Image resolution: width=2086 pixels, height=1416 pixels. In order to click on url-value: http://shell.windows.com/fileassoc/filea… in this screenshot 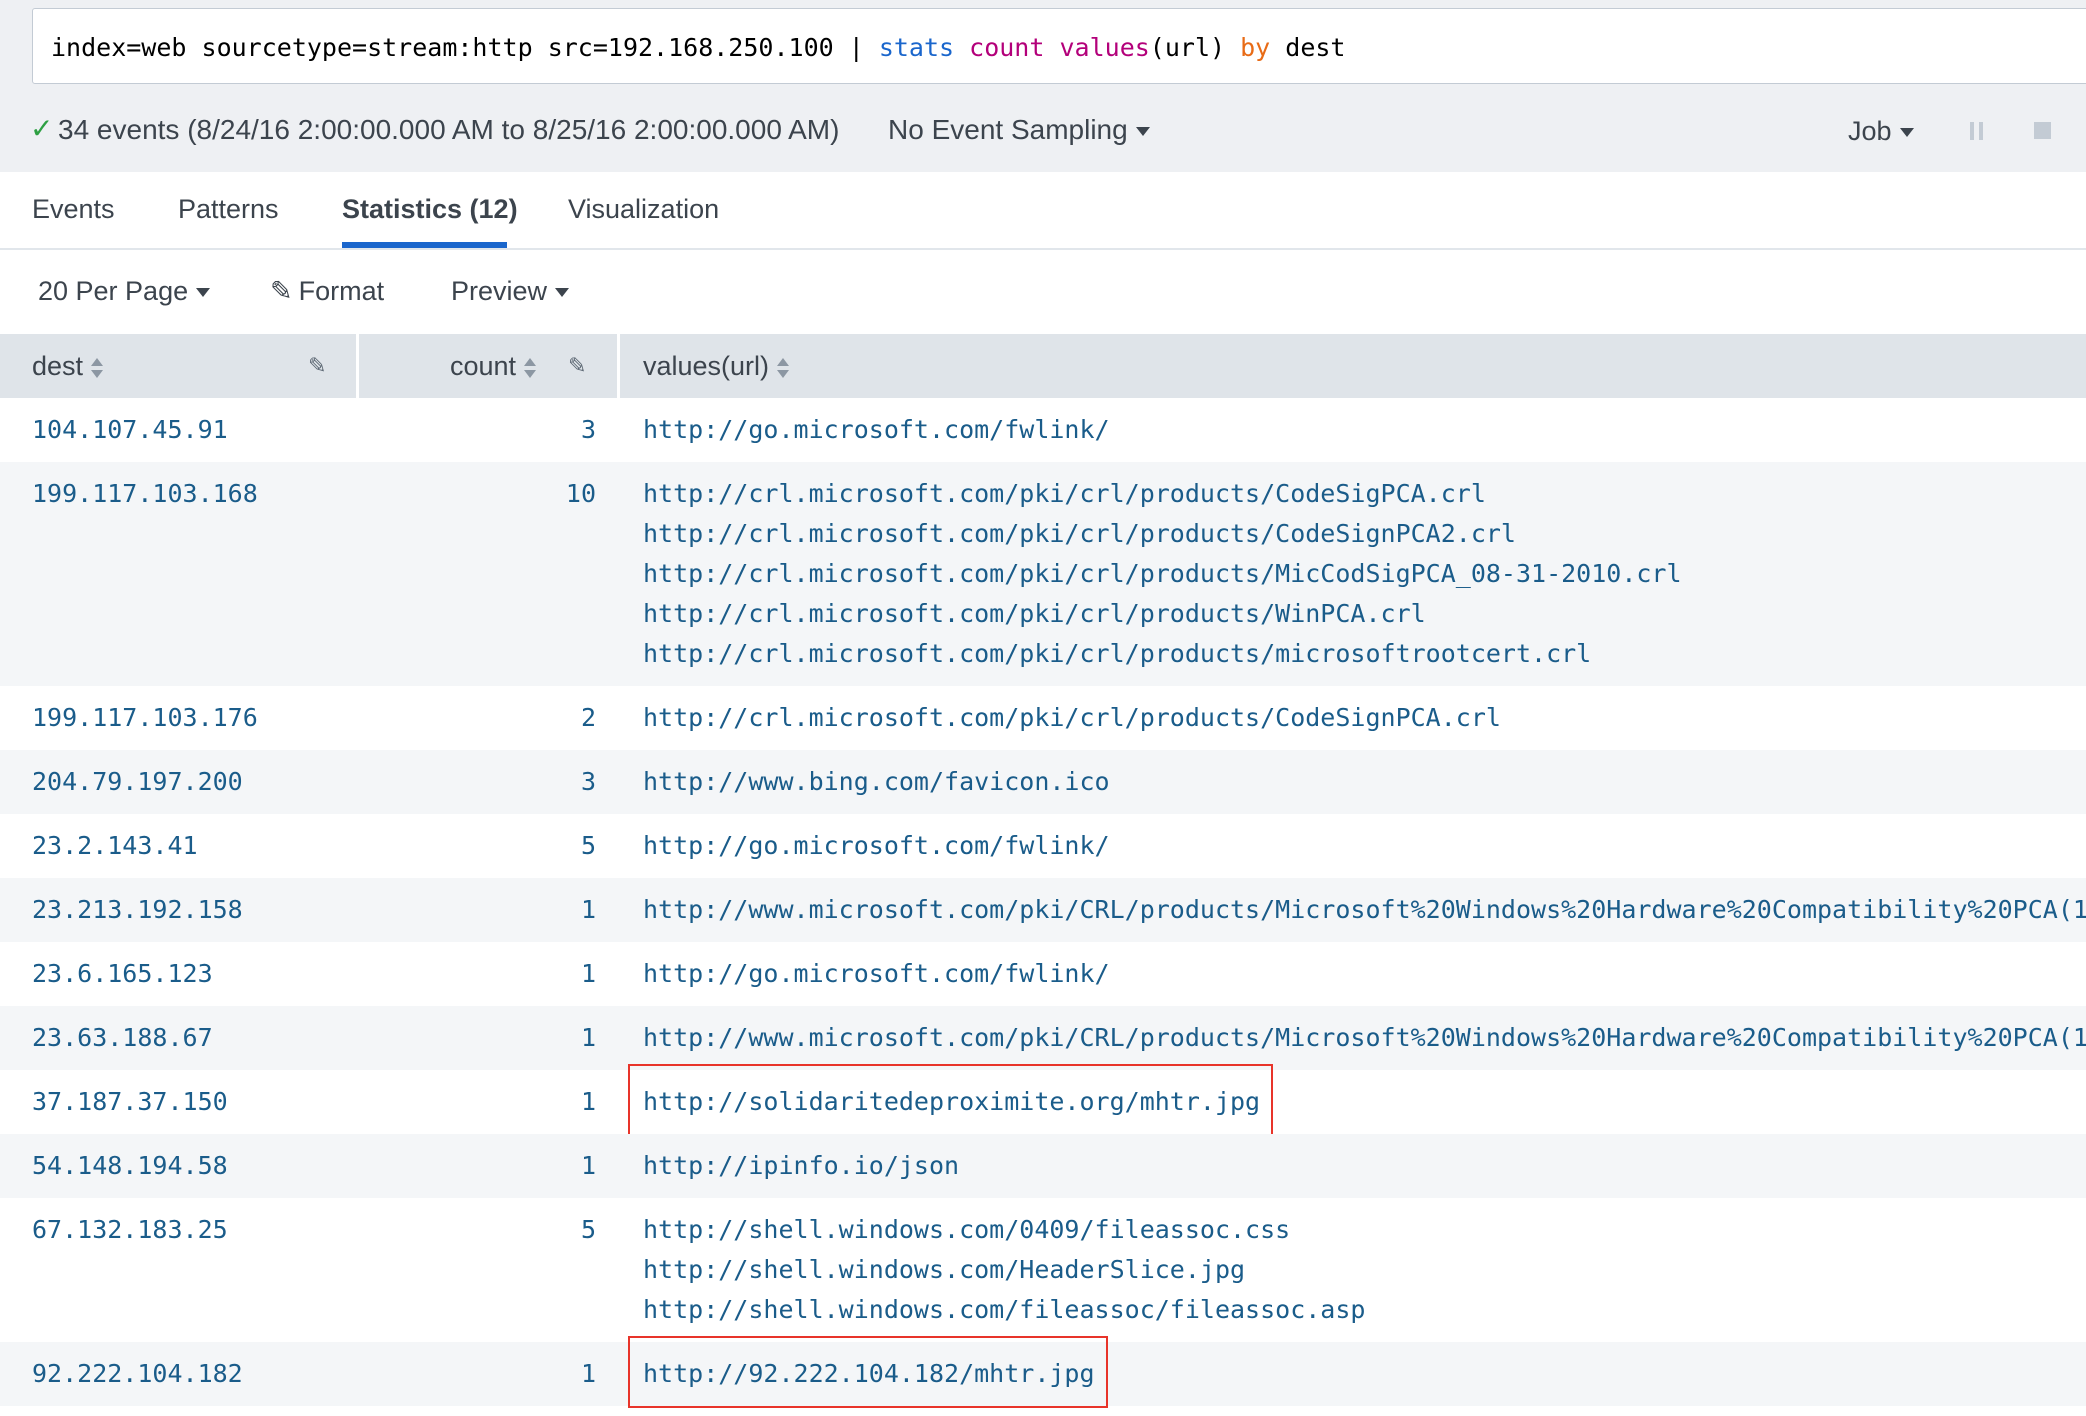, I will do `click(1004, 1310)`.